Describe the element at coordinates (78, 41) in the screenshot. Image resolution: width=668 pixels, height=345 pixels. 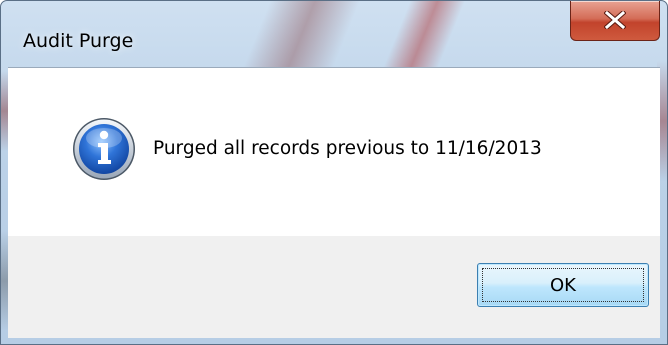
I see `window-title: Audit Purge` at that location.